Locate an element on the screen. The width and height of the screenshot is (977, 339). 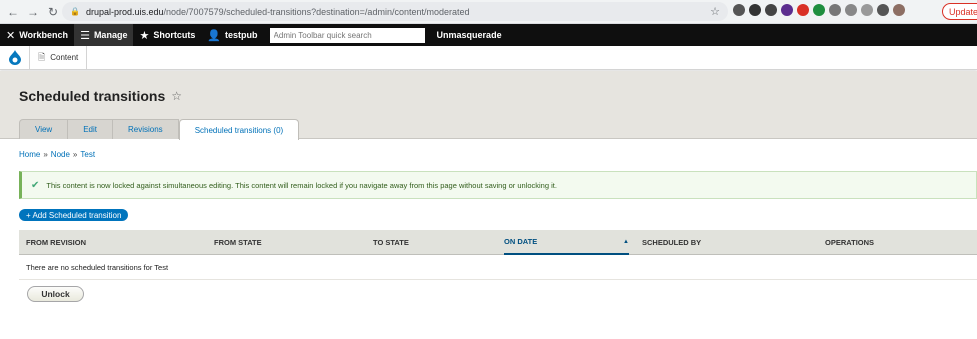
tab-revisions: Revisions is located at coordinates (145, 129).